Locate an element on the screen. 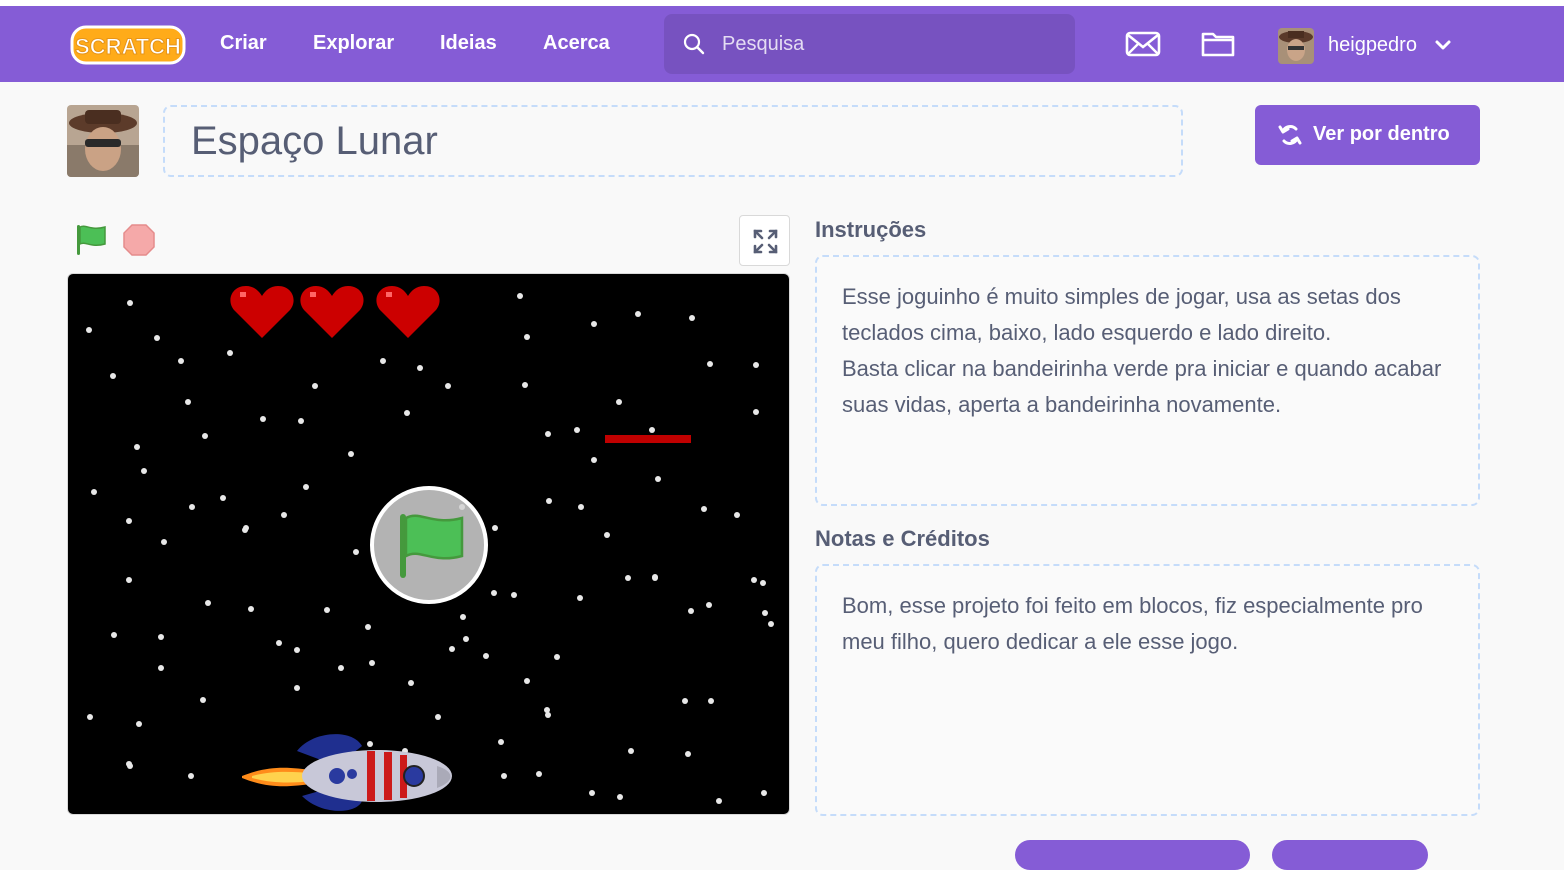  search-input is located at coordinates (887, 44).